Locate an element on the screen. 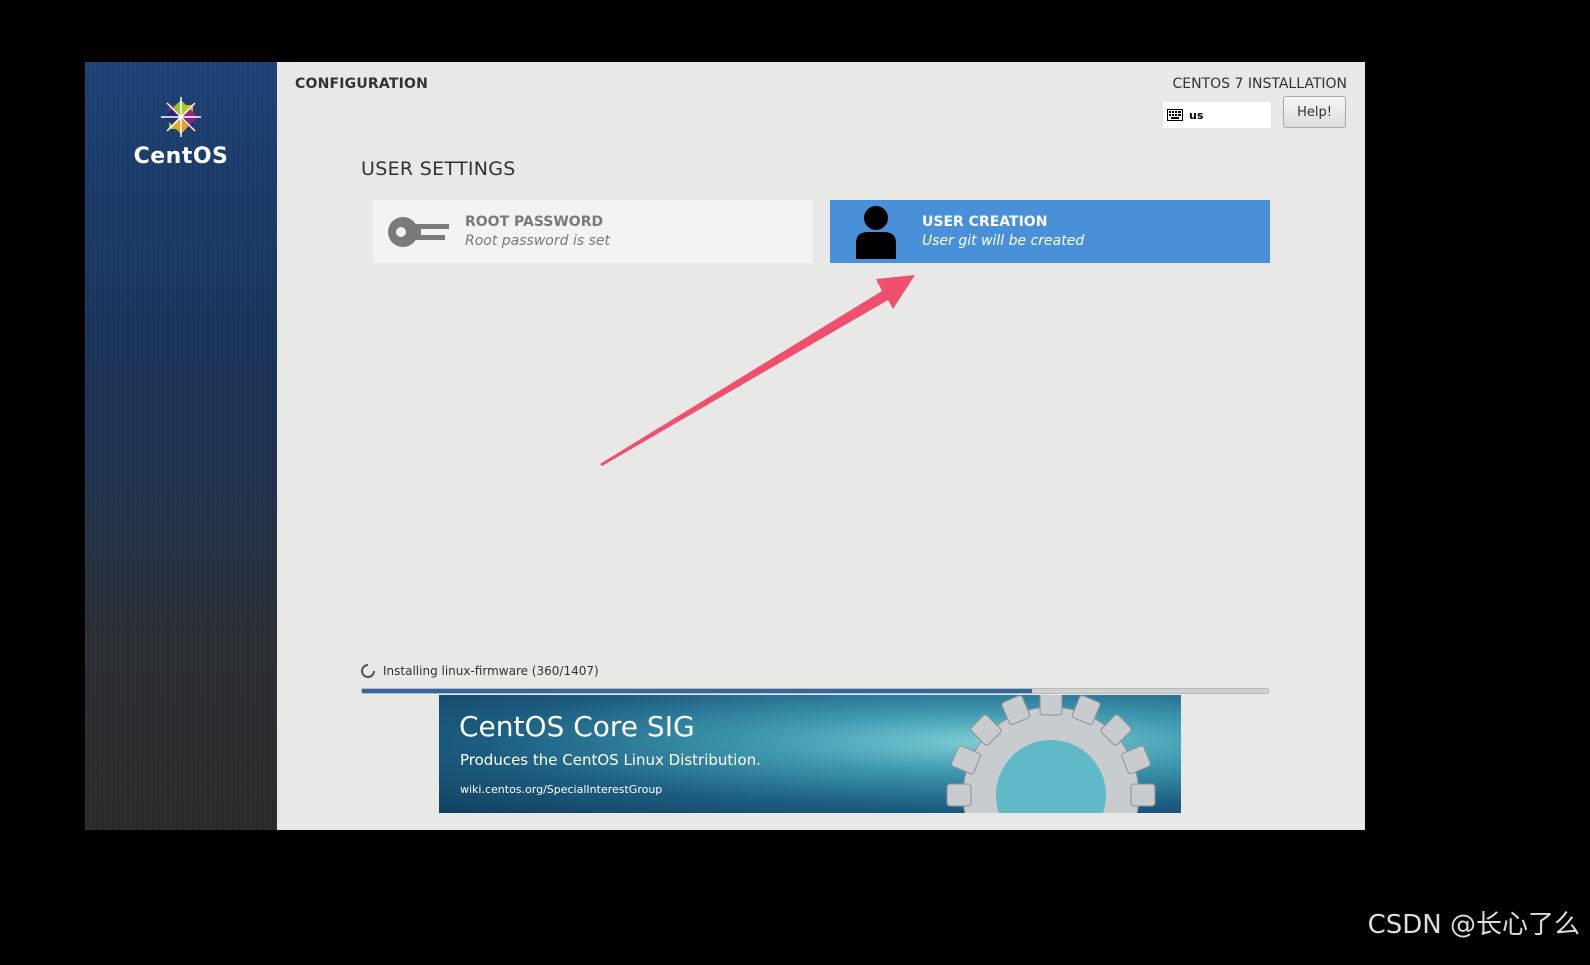 This screenshot has width=1590, height=965. banner-url: wiki.centos.org/SpecialInterestGroup is located at coordinates (561, 789).